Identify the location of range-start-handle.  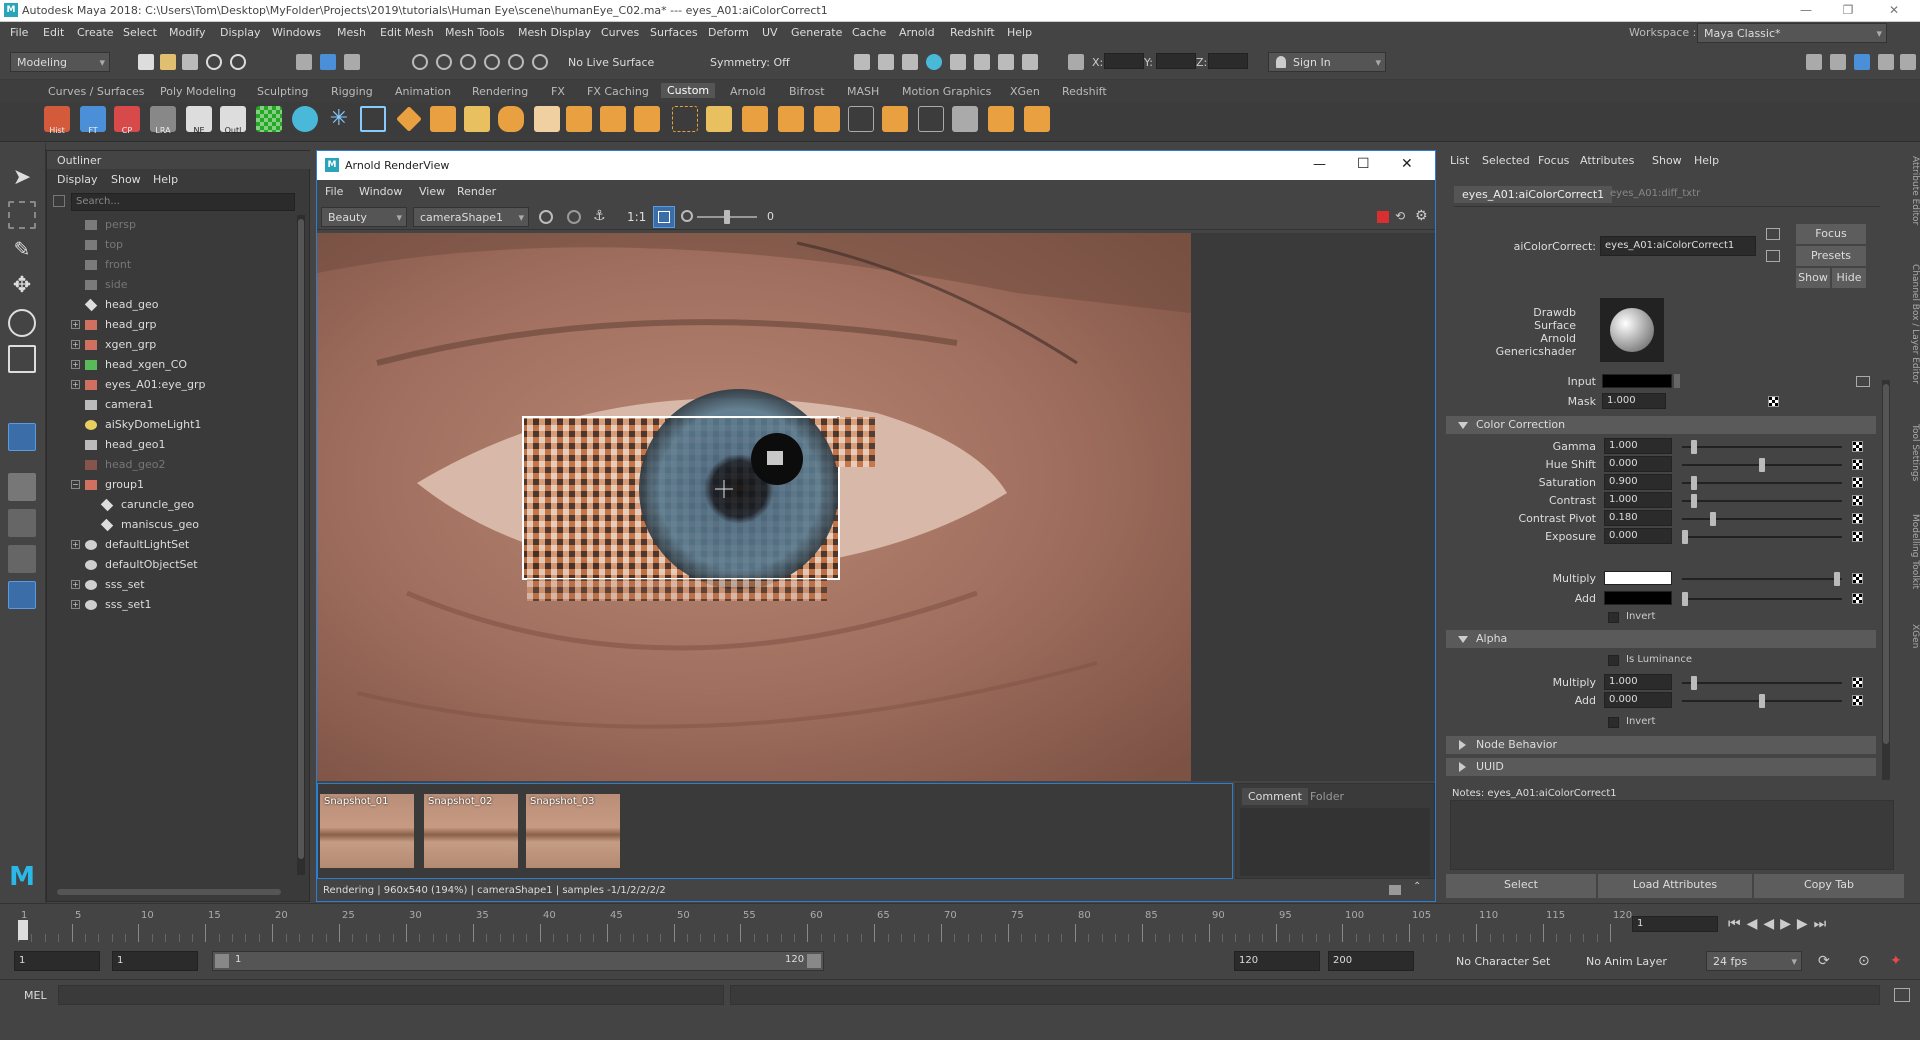
(222, 961).